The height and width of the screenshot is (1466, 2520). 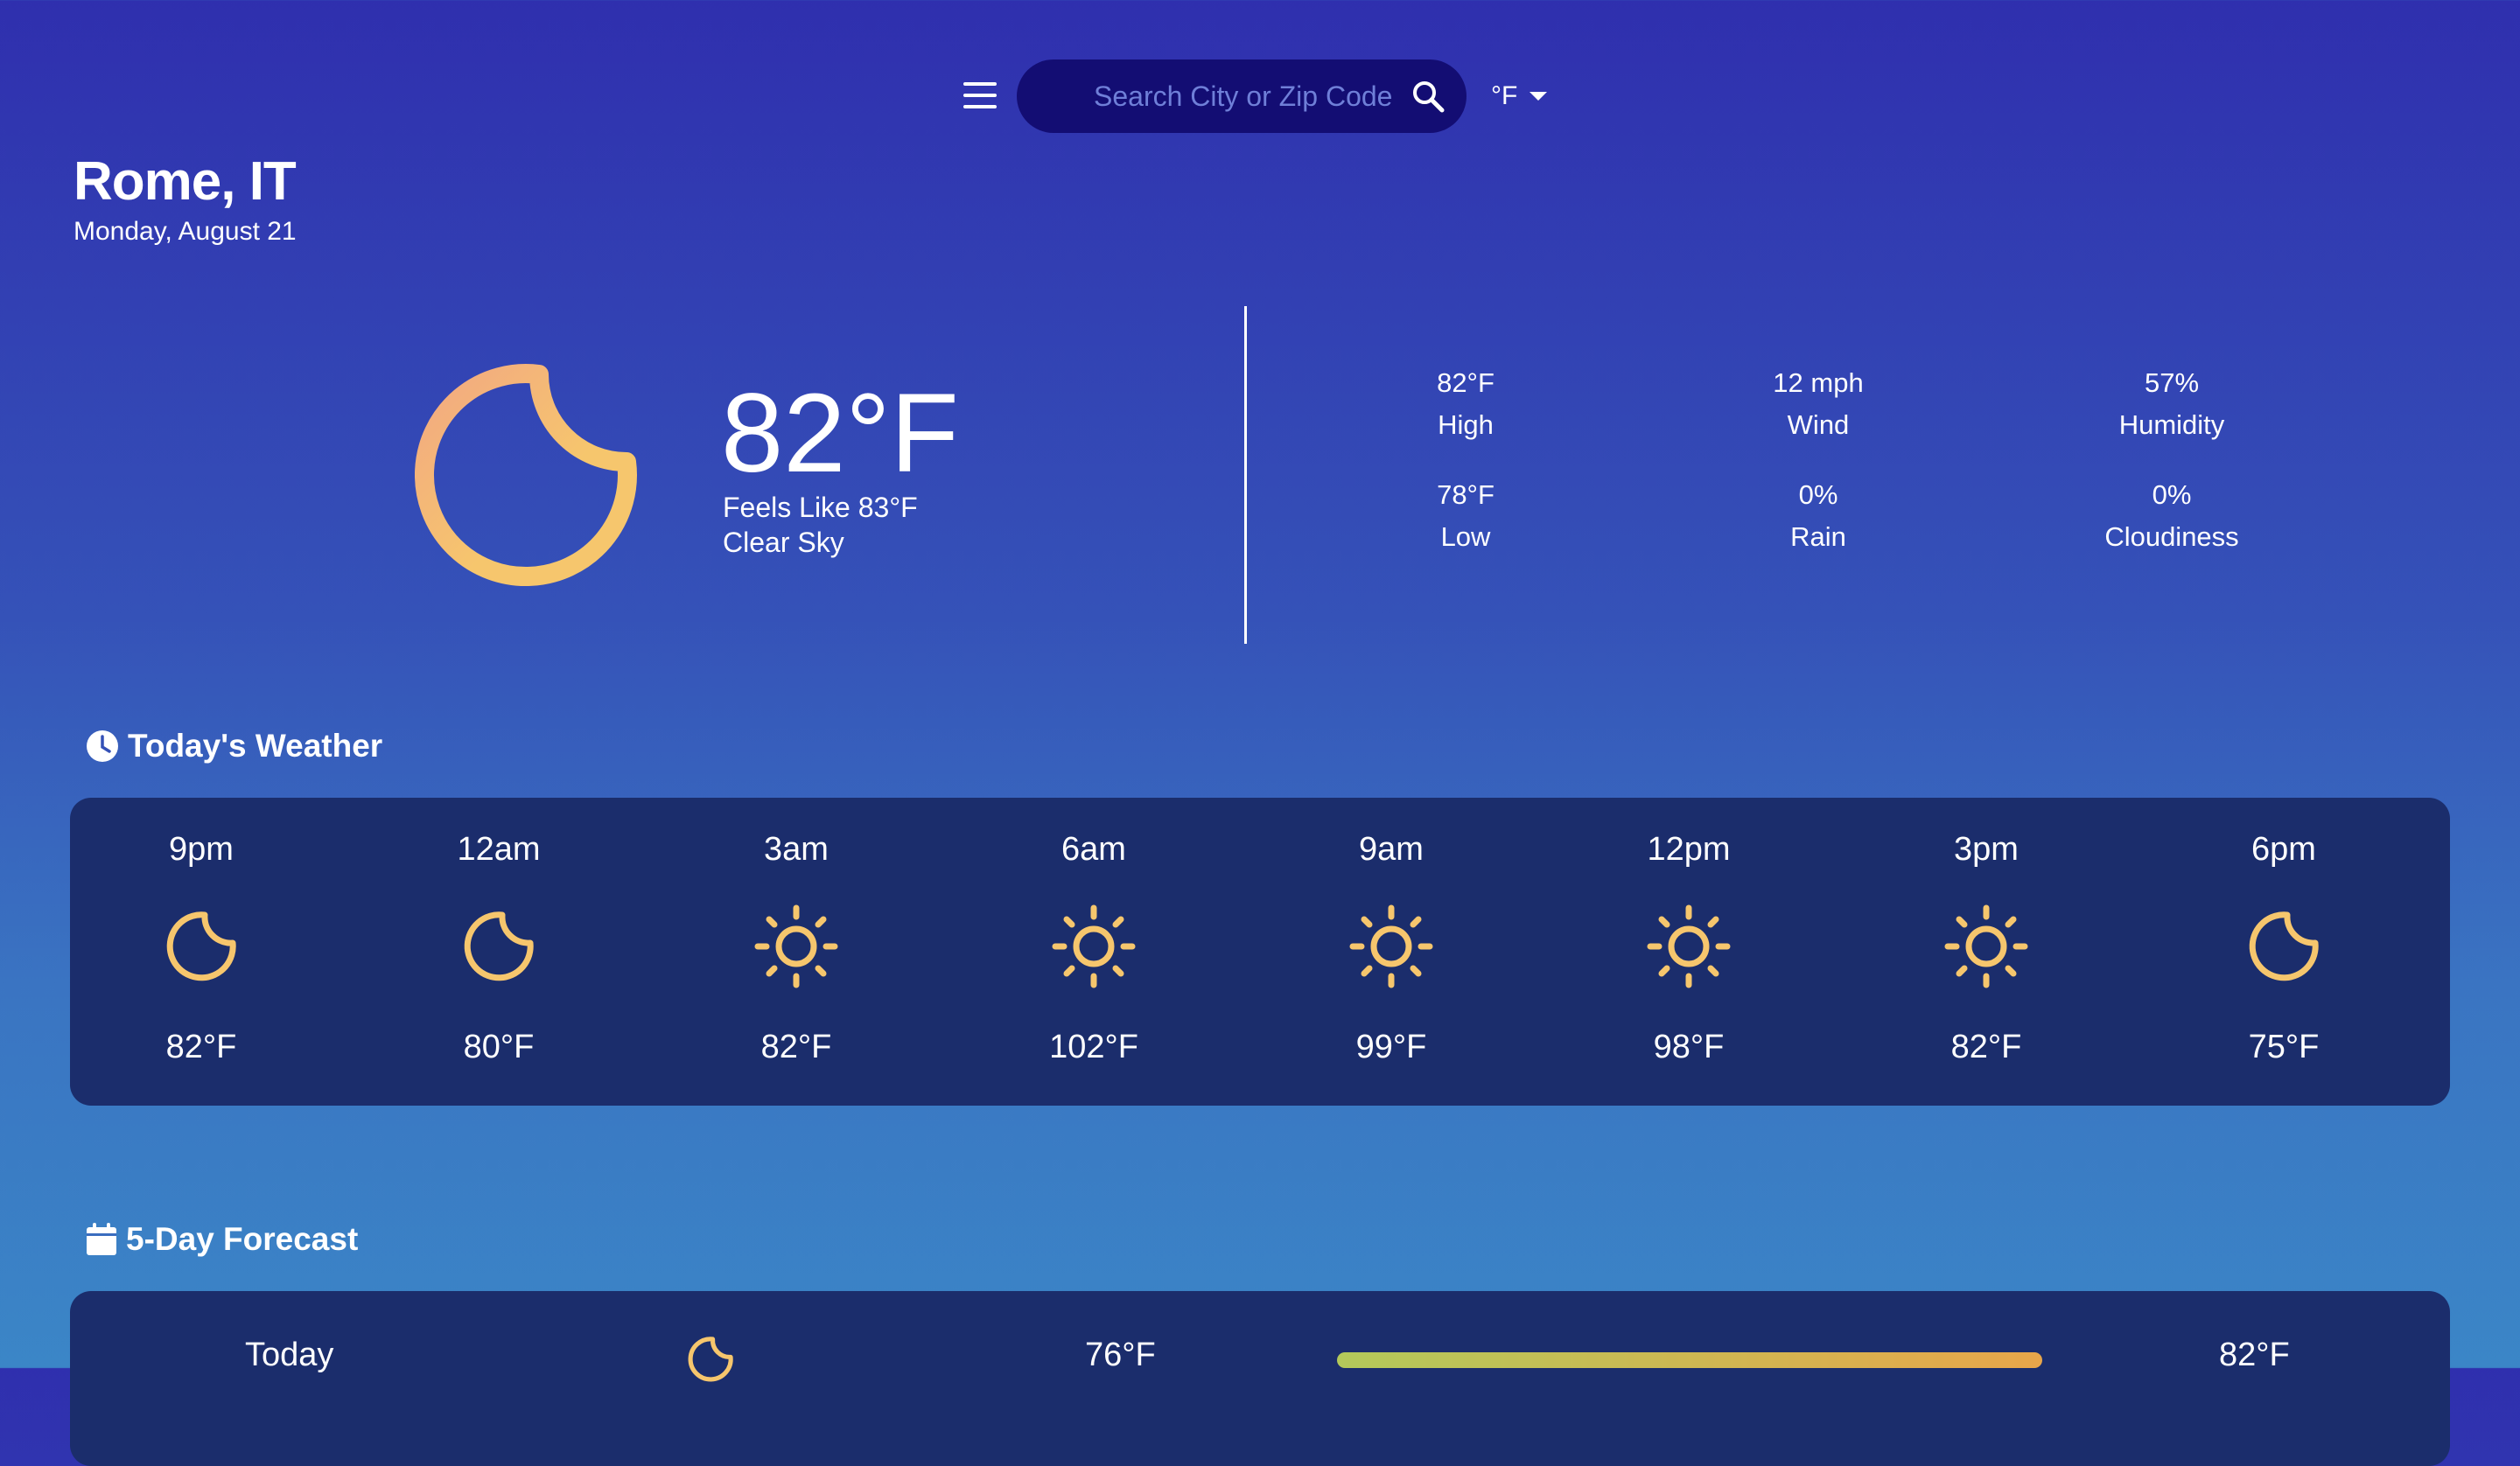 What do you see at coordinates (499, 849) in the screenshot?
I see `hour-time: 12am` at bounding box center [499, 849].